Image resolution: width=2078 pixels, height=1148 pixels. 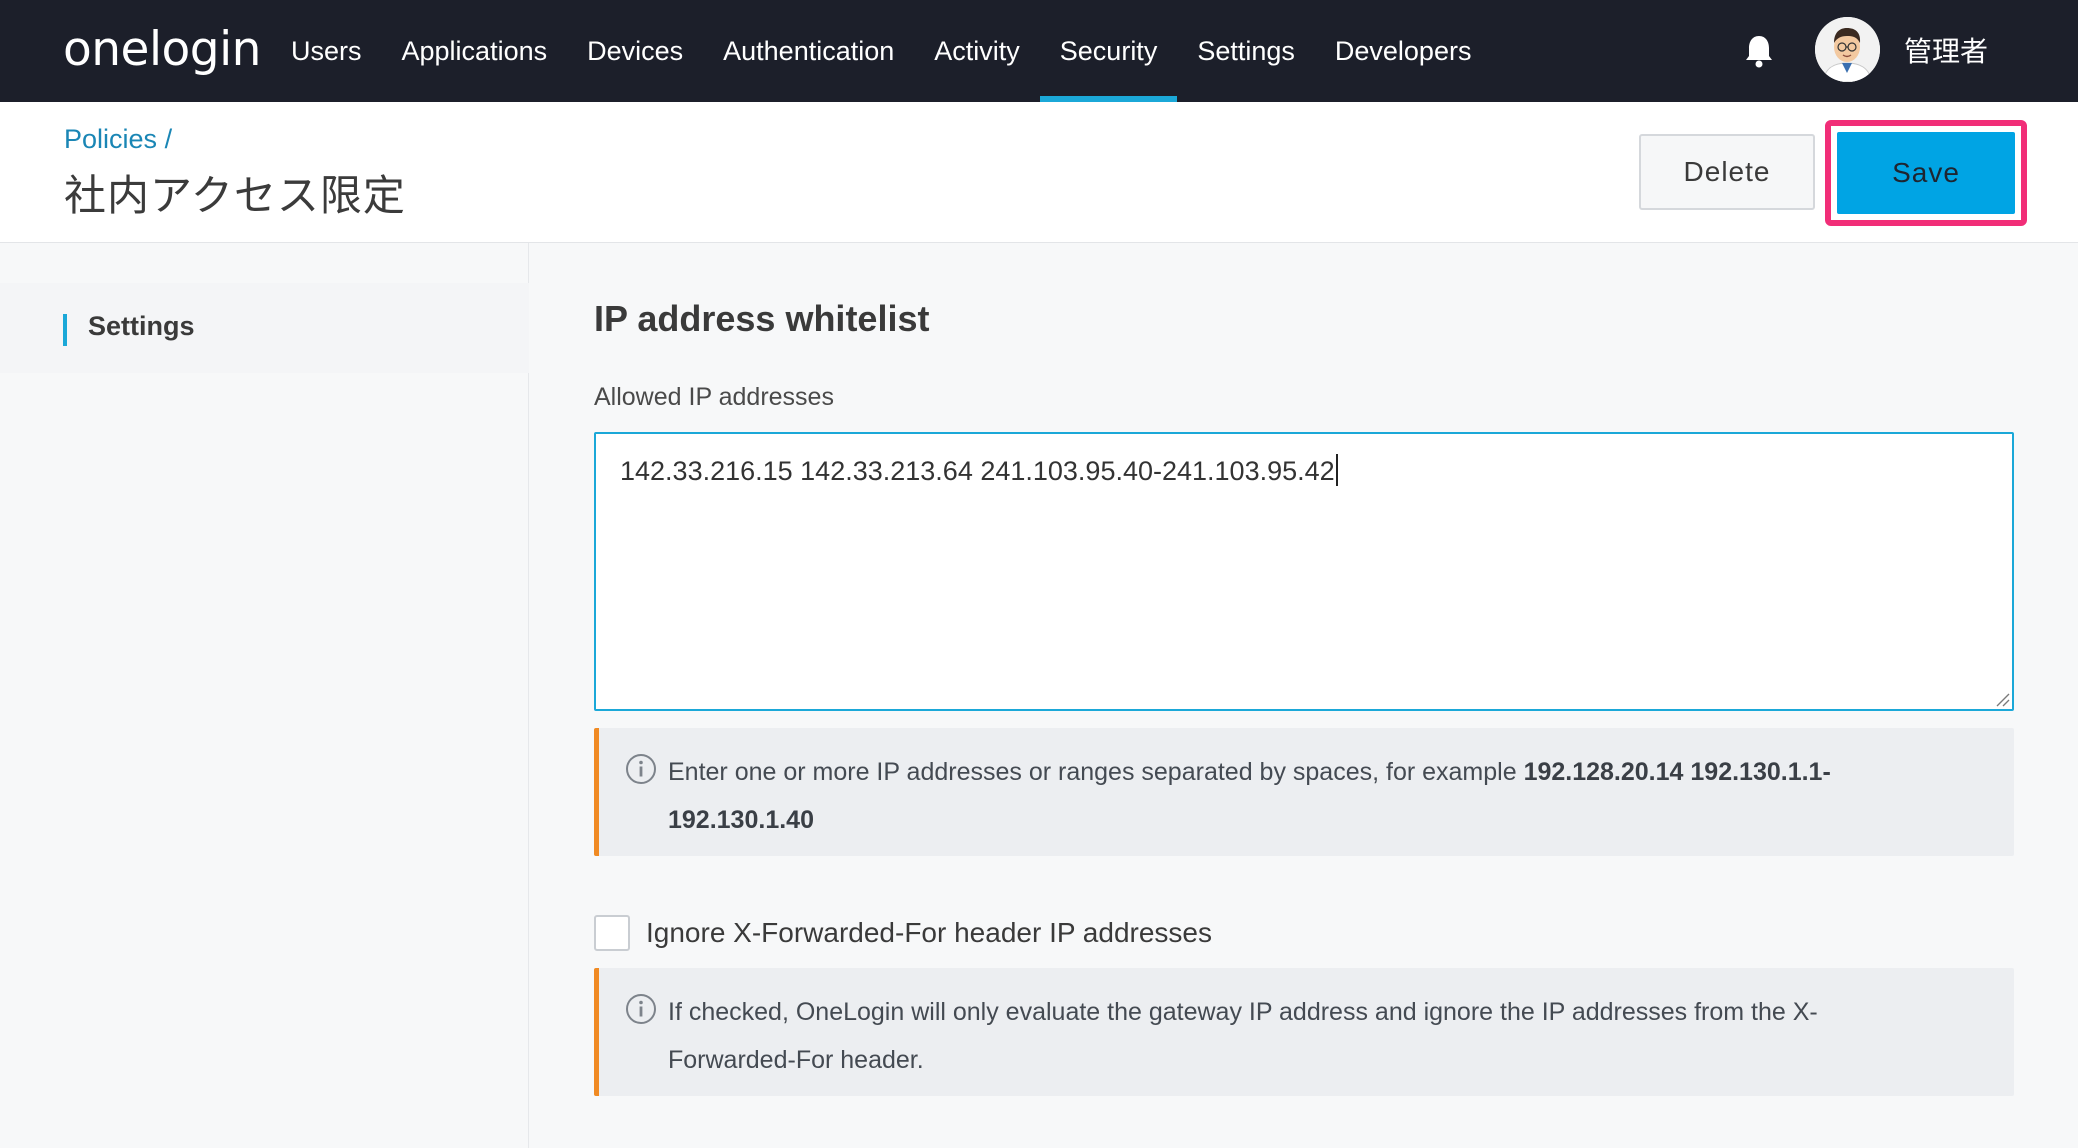 I want to click on nav-item-users: Users, so click(x=326, y=51).